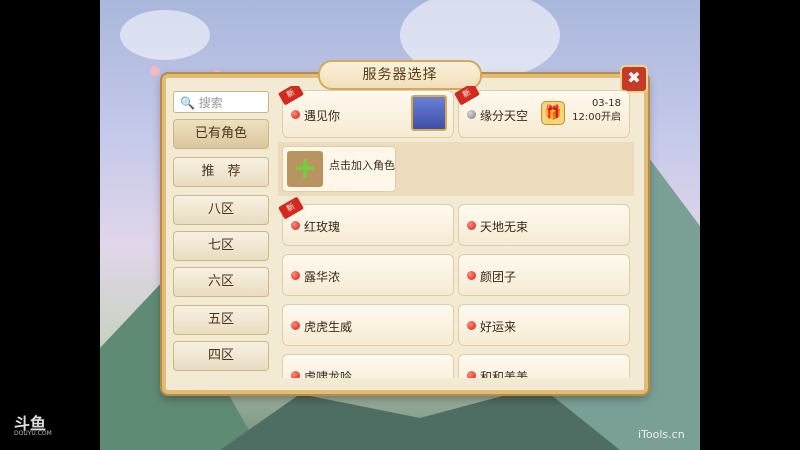 Image resolution: width=800 pixels, height=450 pixels. I want to click on server-card: 好运来, so click(544, 325).